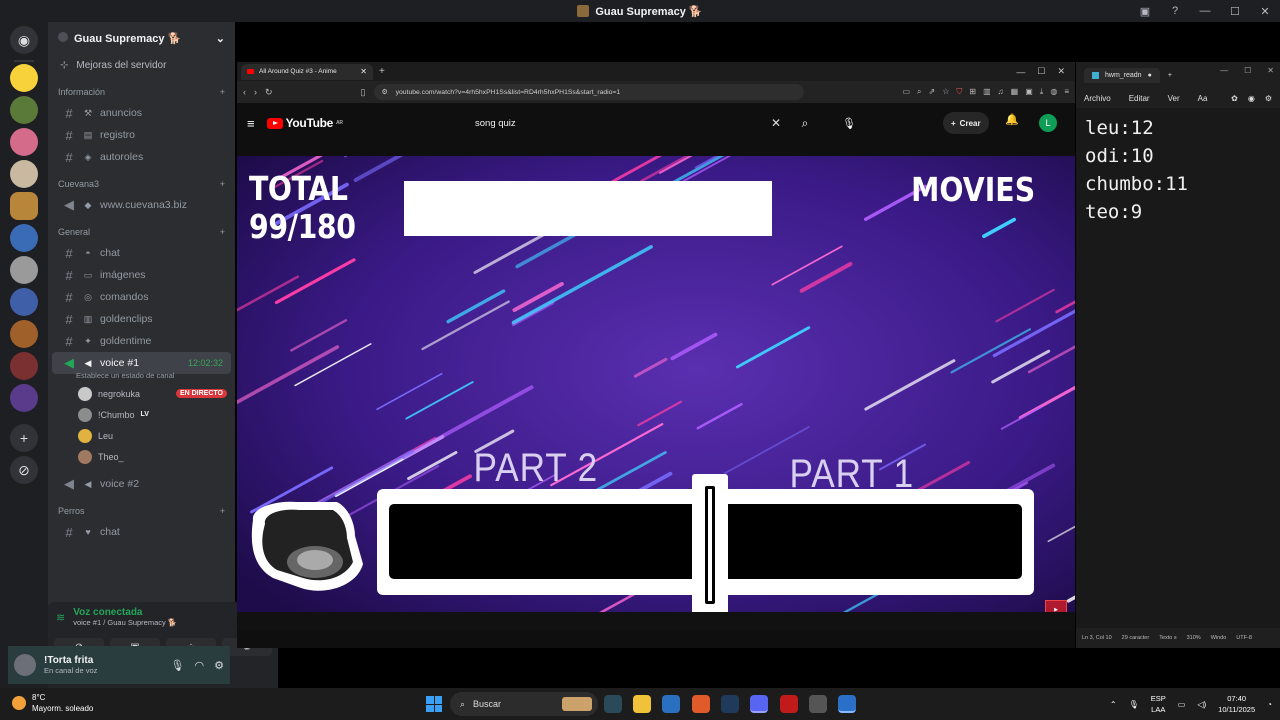 This screenshot has width=1280, height=720. Describe the element at coordinates (141, 319) in the screenshot. I see `channel-goldenclips: # ▥ goldenclips` at that location.